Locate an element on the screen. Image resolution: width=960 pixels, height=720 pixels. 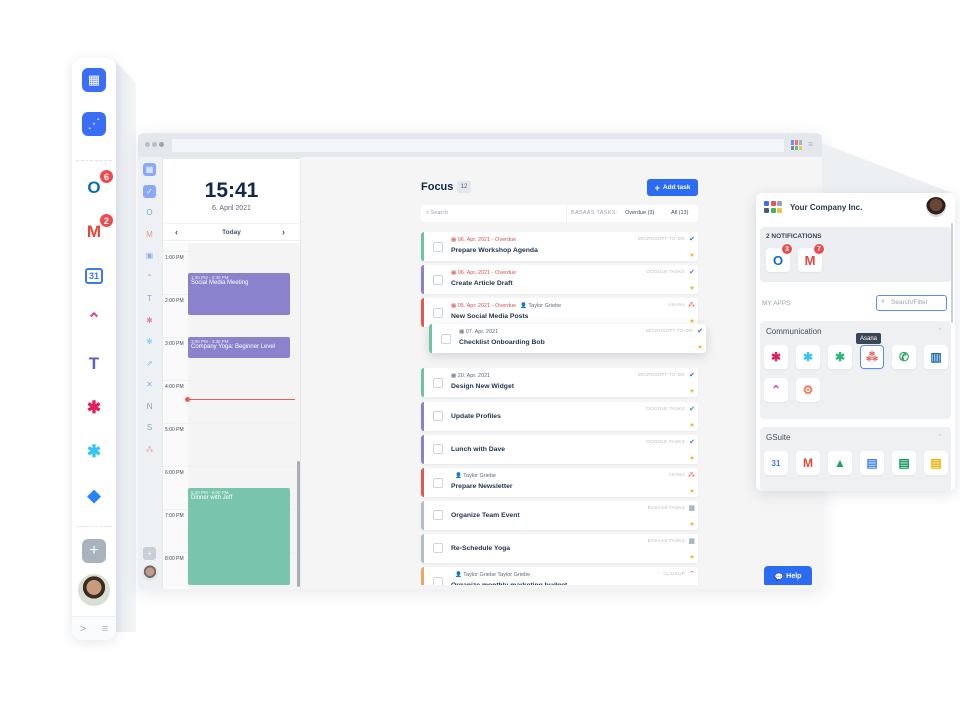
expand-icon: > is located at coordinates (83, 629).